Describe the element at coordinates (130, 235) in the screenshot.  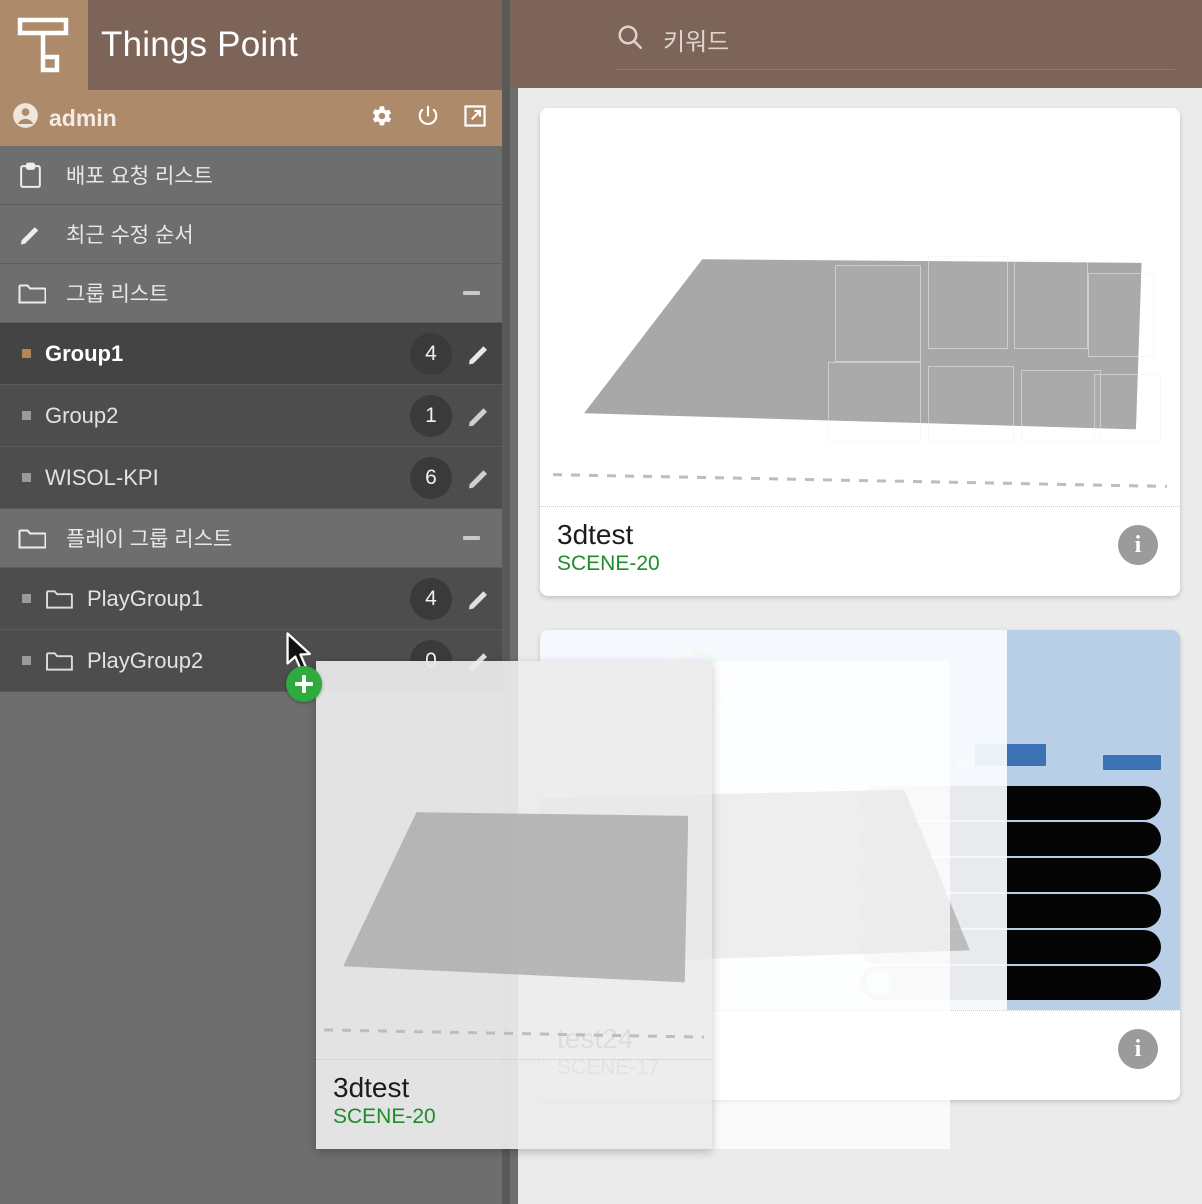
I see `sidebar-item-label: 최근 수정 순서` at that location.